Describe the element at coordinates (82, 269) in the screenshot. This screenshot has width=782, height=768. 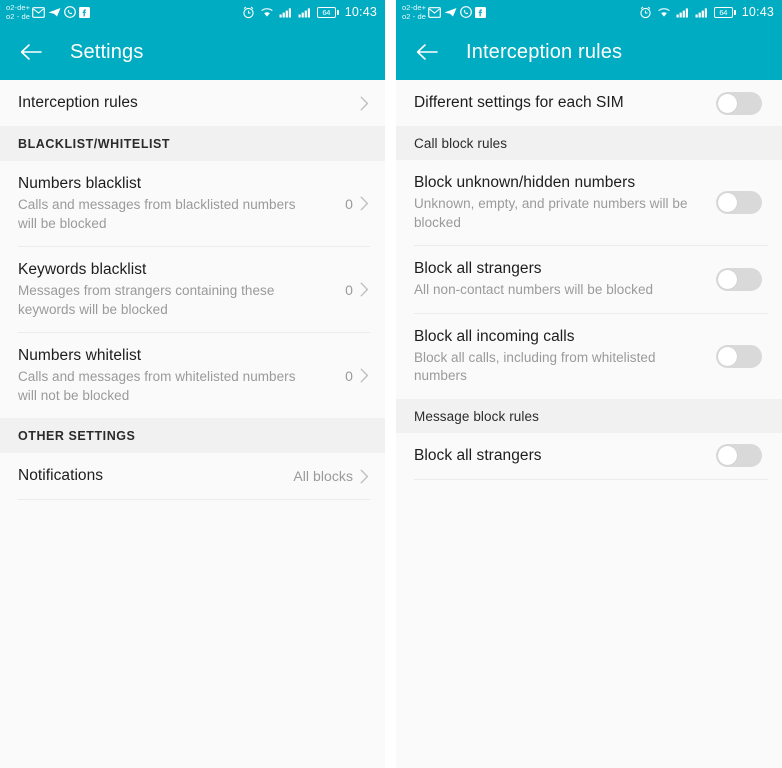
I see `list-item-title: Keywords blacklist` at that location.